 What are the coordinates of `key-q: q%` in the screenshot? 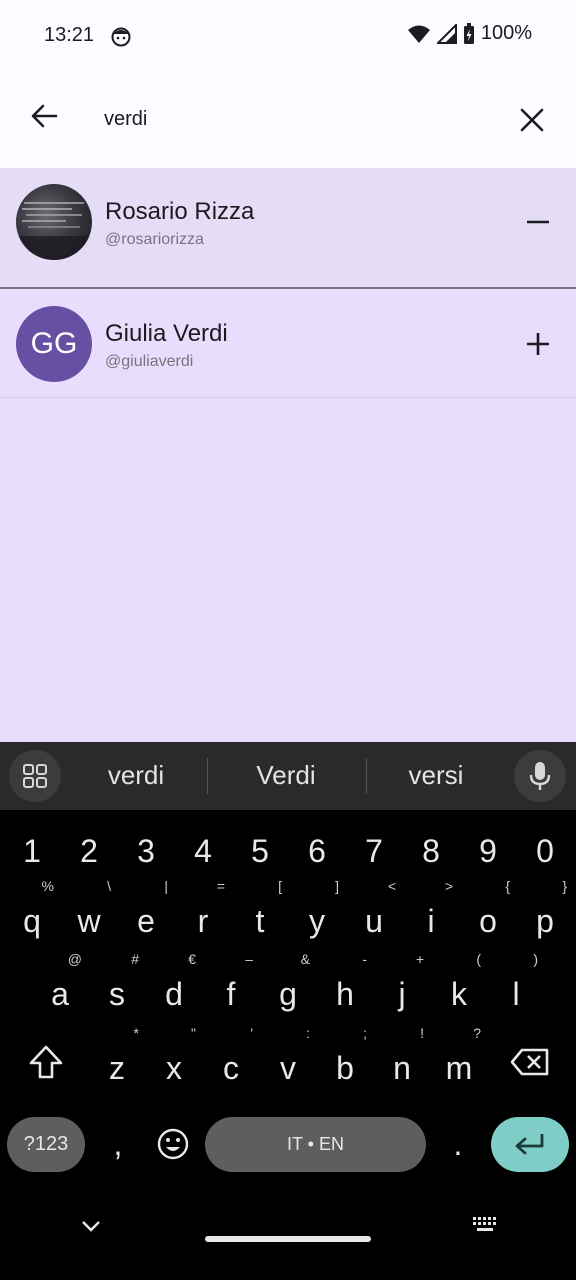 It's located at (32, 915).